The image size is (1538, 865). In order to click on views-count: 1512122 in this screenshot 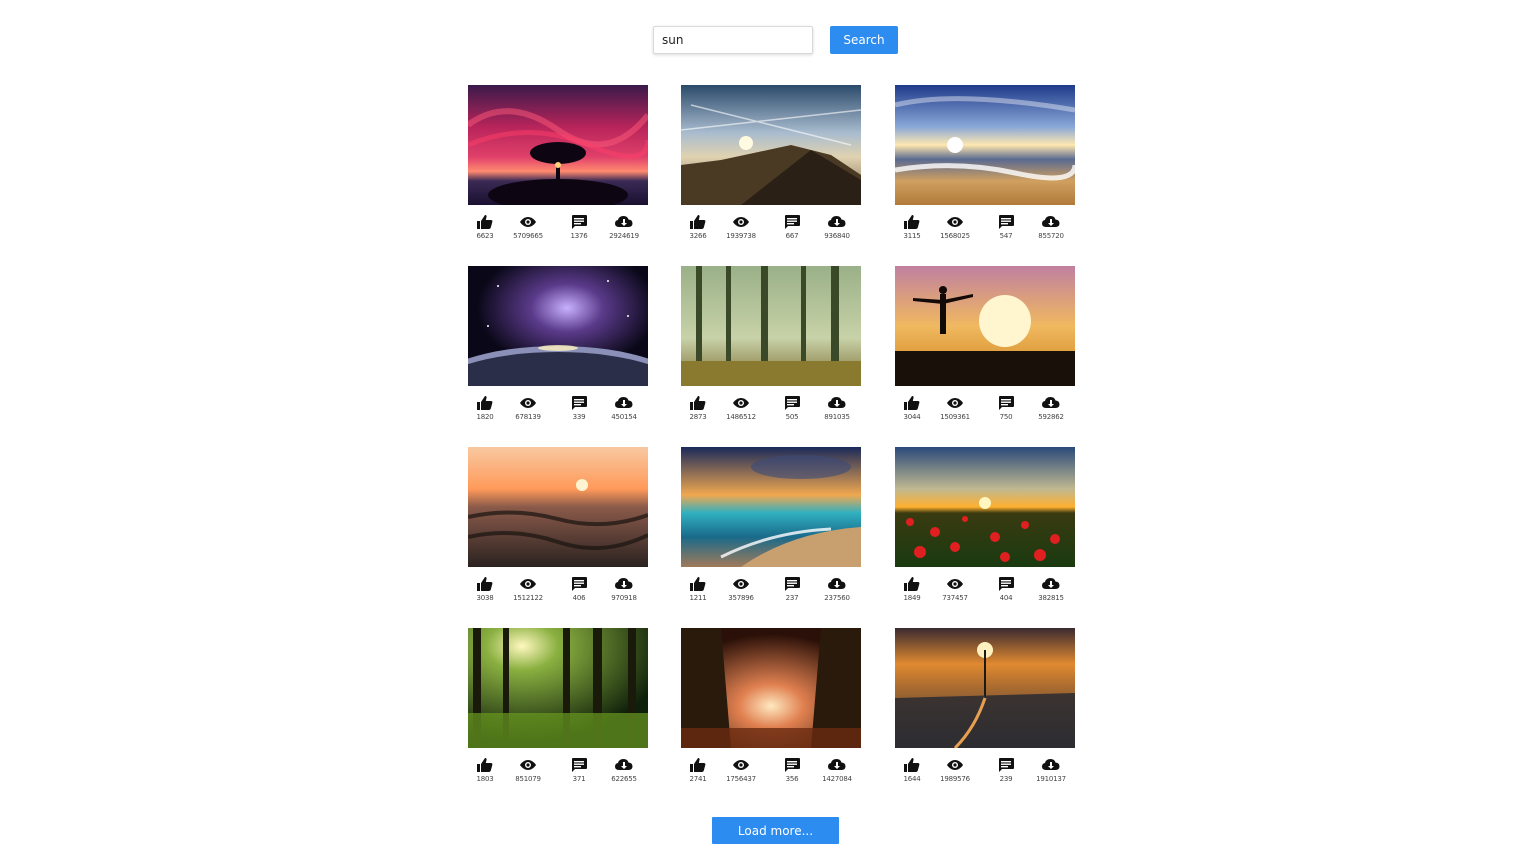, I will do `click(528, 598)`.